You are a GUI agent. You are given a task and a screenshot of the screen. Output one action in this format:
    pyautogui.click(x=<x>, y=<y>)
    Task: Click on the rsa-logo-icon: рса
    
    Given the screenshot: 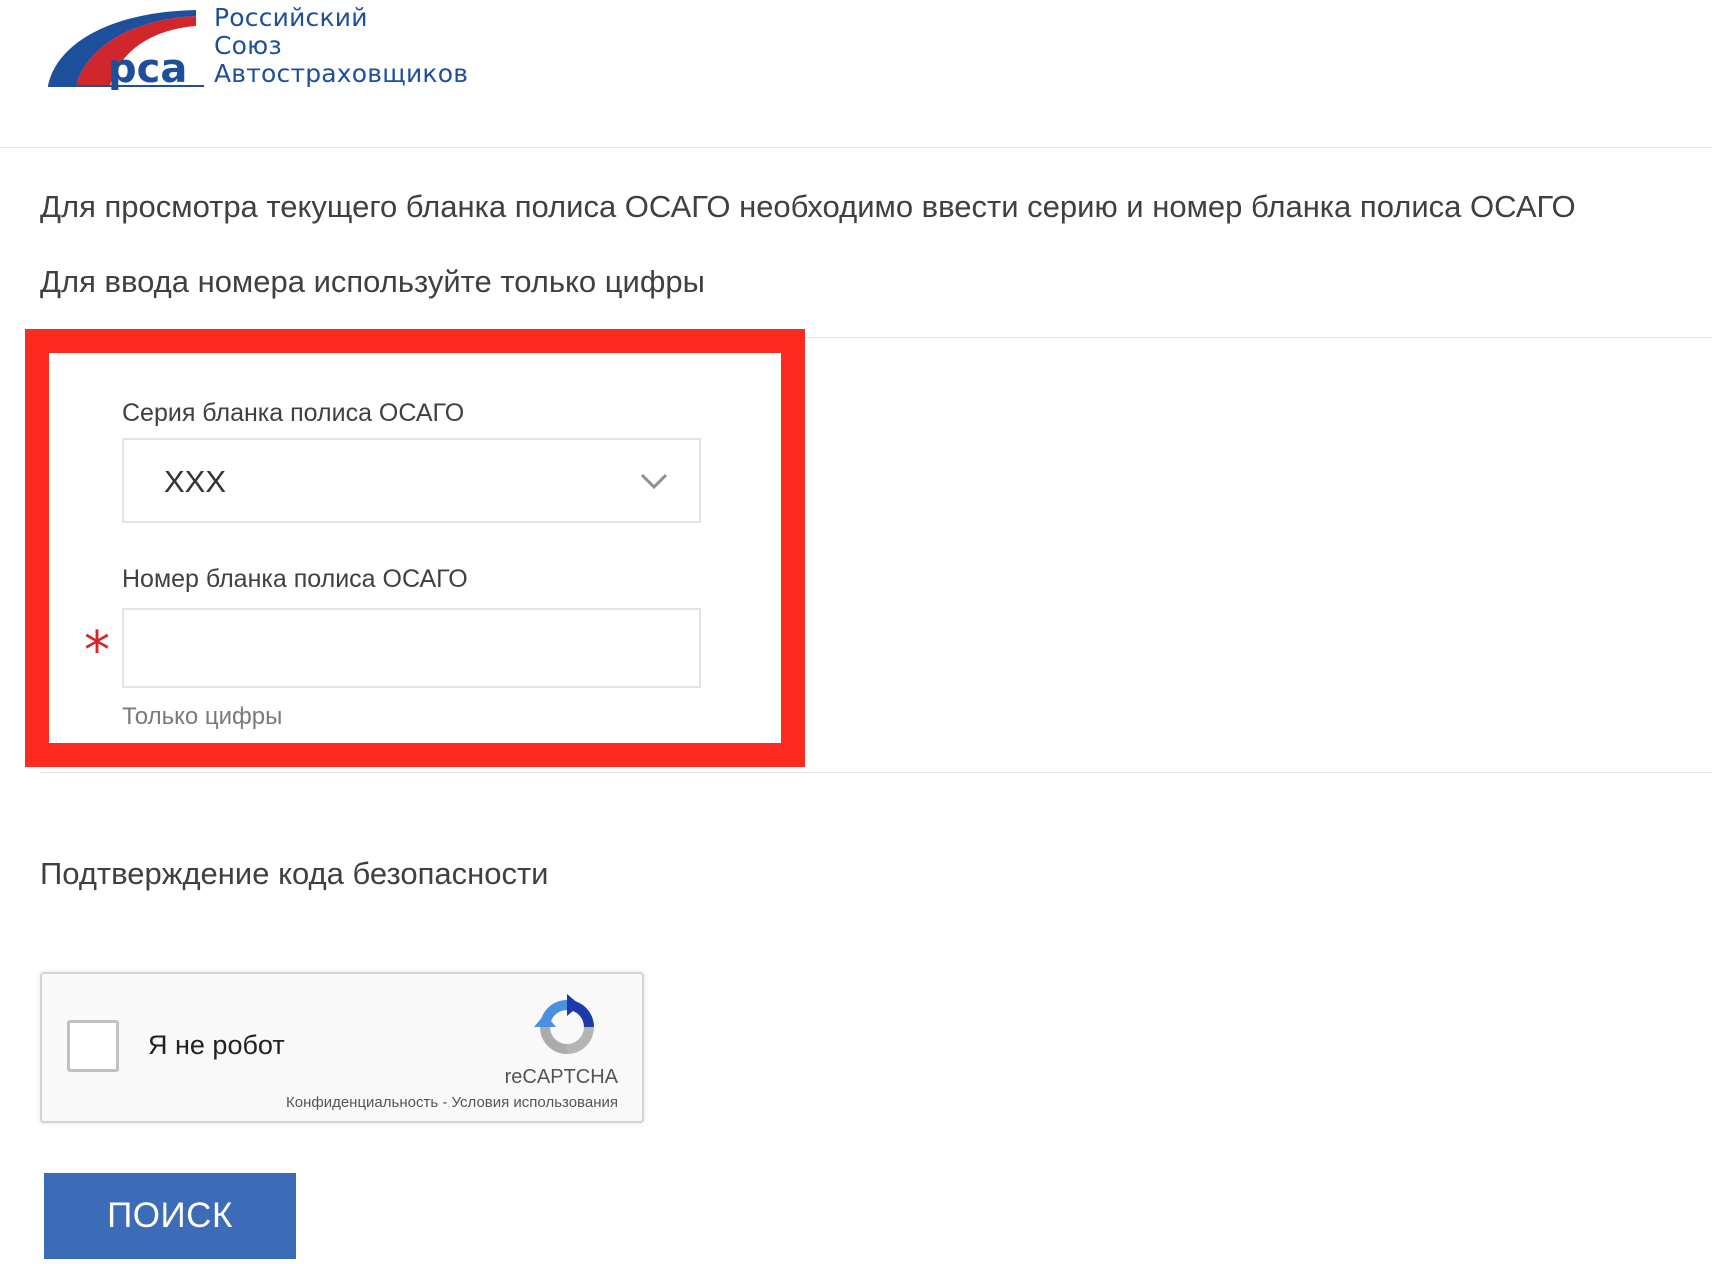 What is the action you would take?
    pyautogui.click(x=126, y=50)
    